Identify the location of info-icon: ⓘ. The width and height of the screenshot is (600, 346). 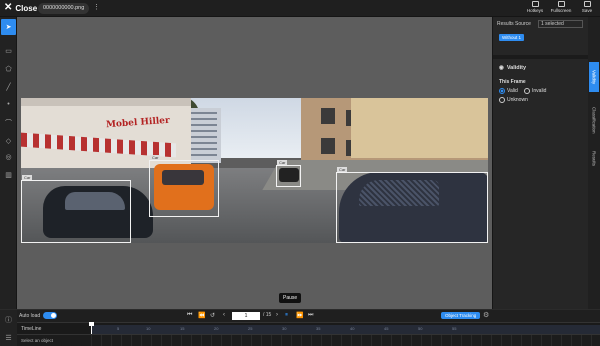
(8, 319).